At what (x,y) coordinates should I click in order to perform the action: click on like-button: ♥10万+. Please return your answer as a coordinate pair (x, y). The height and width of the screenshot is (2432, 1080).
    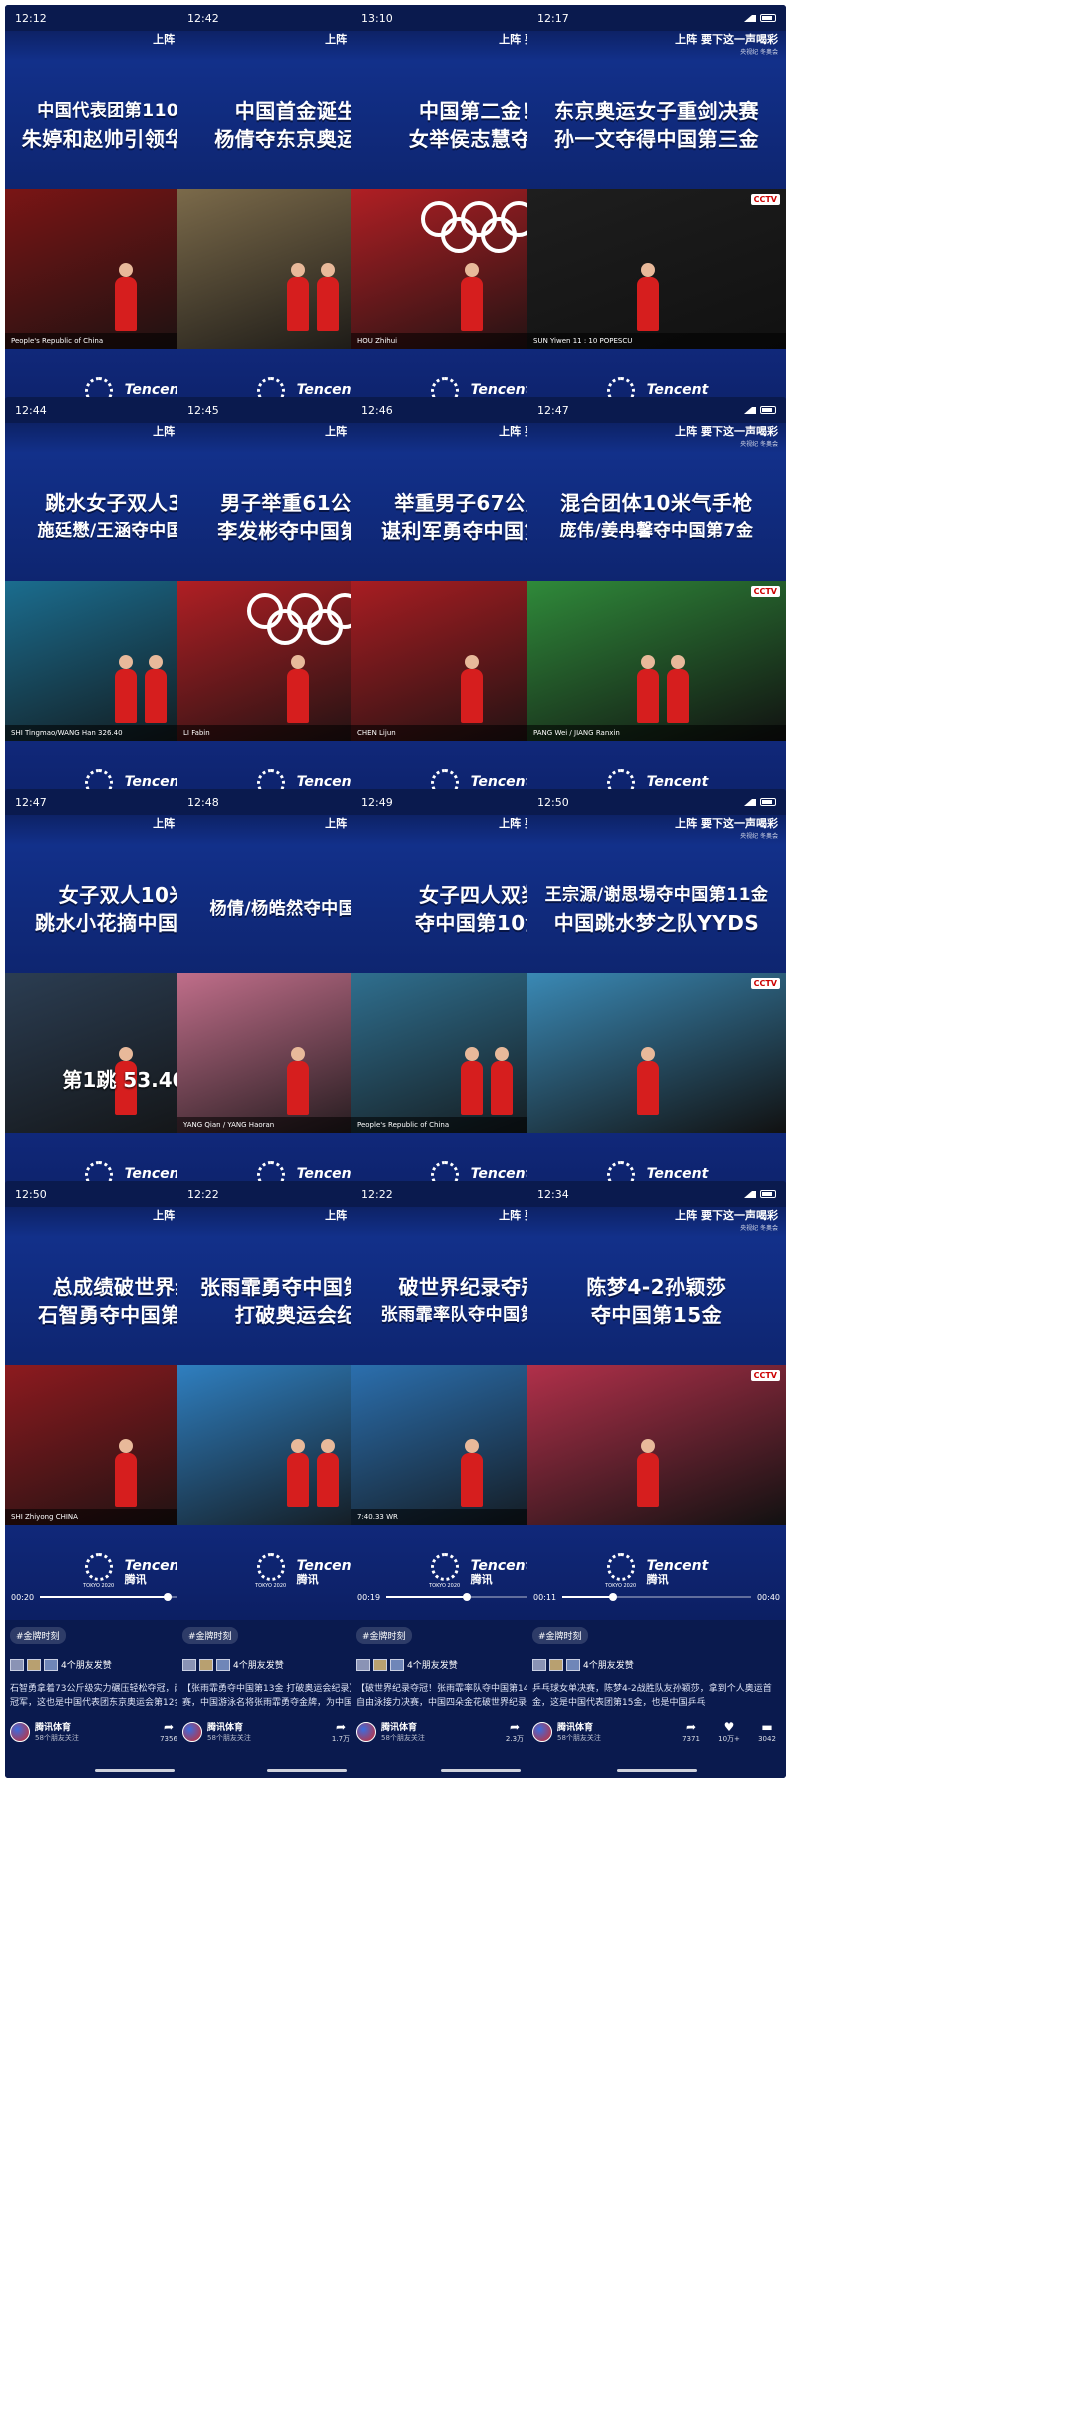
    Looking at the image, I should click on (729, 1732).